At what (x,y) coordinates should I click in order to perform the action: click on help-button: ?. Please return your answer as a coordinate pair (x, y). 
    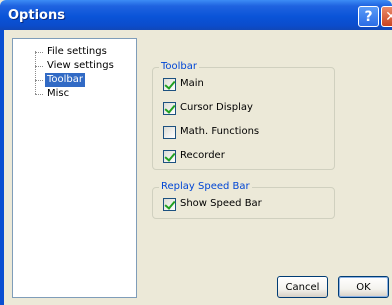
    Looking at the image, I should click on (368, 16).